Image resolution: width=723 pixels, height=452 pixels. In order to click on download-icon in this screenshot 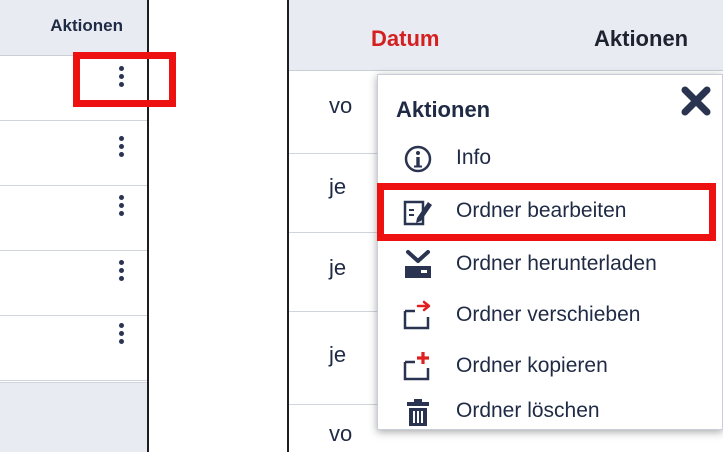, I will do `click(418, 265)`.